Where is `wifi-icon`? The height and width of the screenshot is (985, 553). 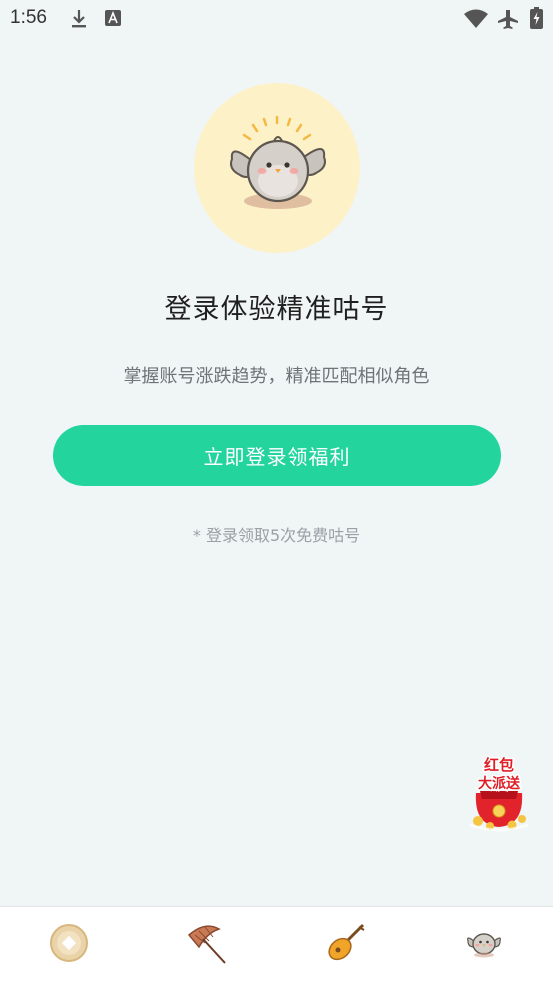 wifi-icon is located at coordinates (476, 21).